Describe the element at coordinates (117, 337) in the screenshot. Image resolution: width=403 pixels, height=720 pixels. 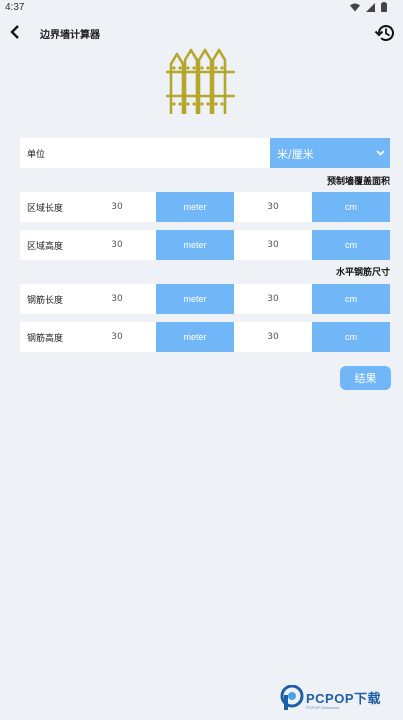
I see `rebar-height-meter-input` at that location.